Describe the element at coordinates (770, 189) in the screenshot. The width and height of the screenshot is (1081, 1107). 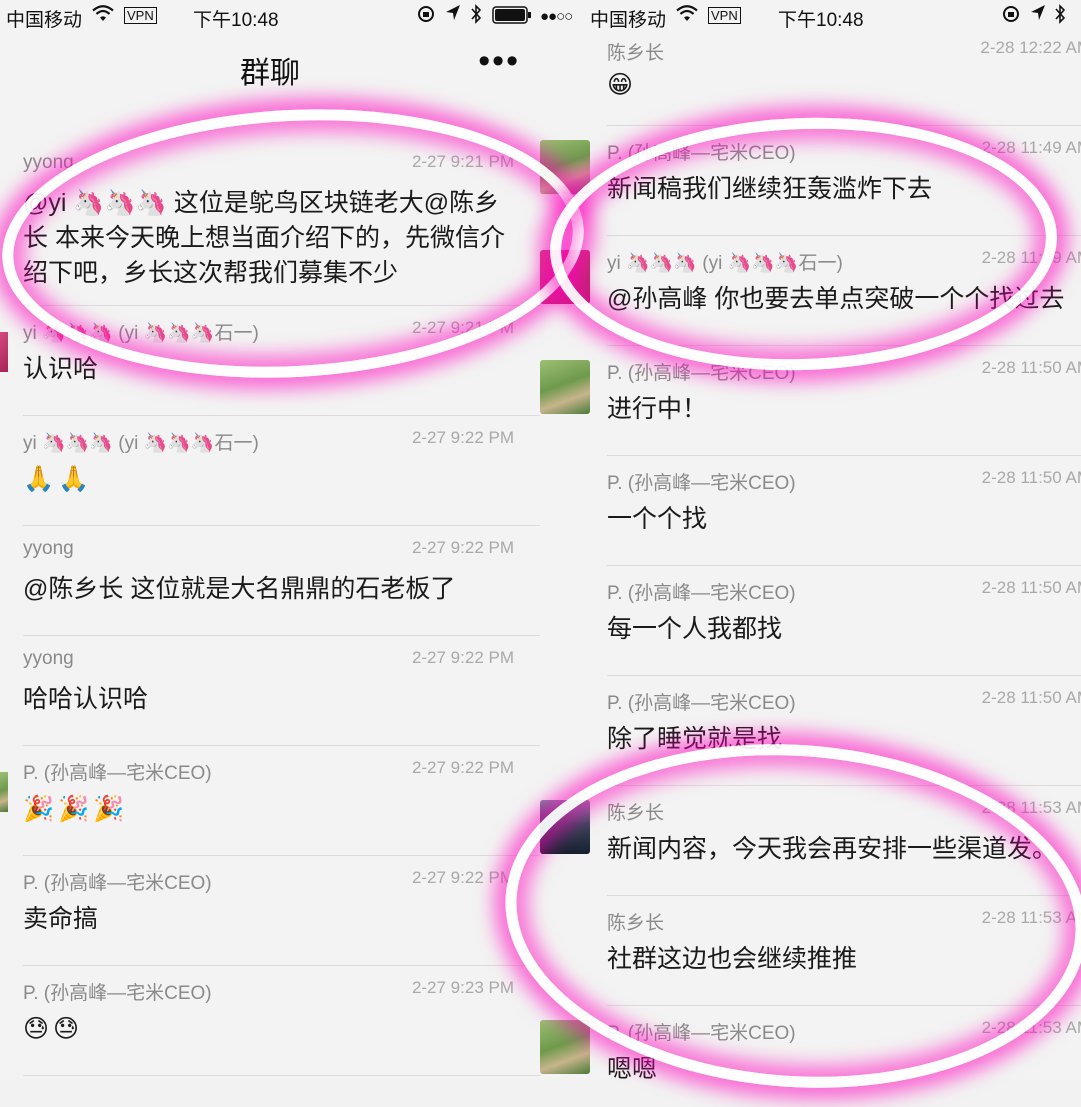
I see `message-text: 新闻稿我们继续狂轰滥炸下去` at that location.